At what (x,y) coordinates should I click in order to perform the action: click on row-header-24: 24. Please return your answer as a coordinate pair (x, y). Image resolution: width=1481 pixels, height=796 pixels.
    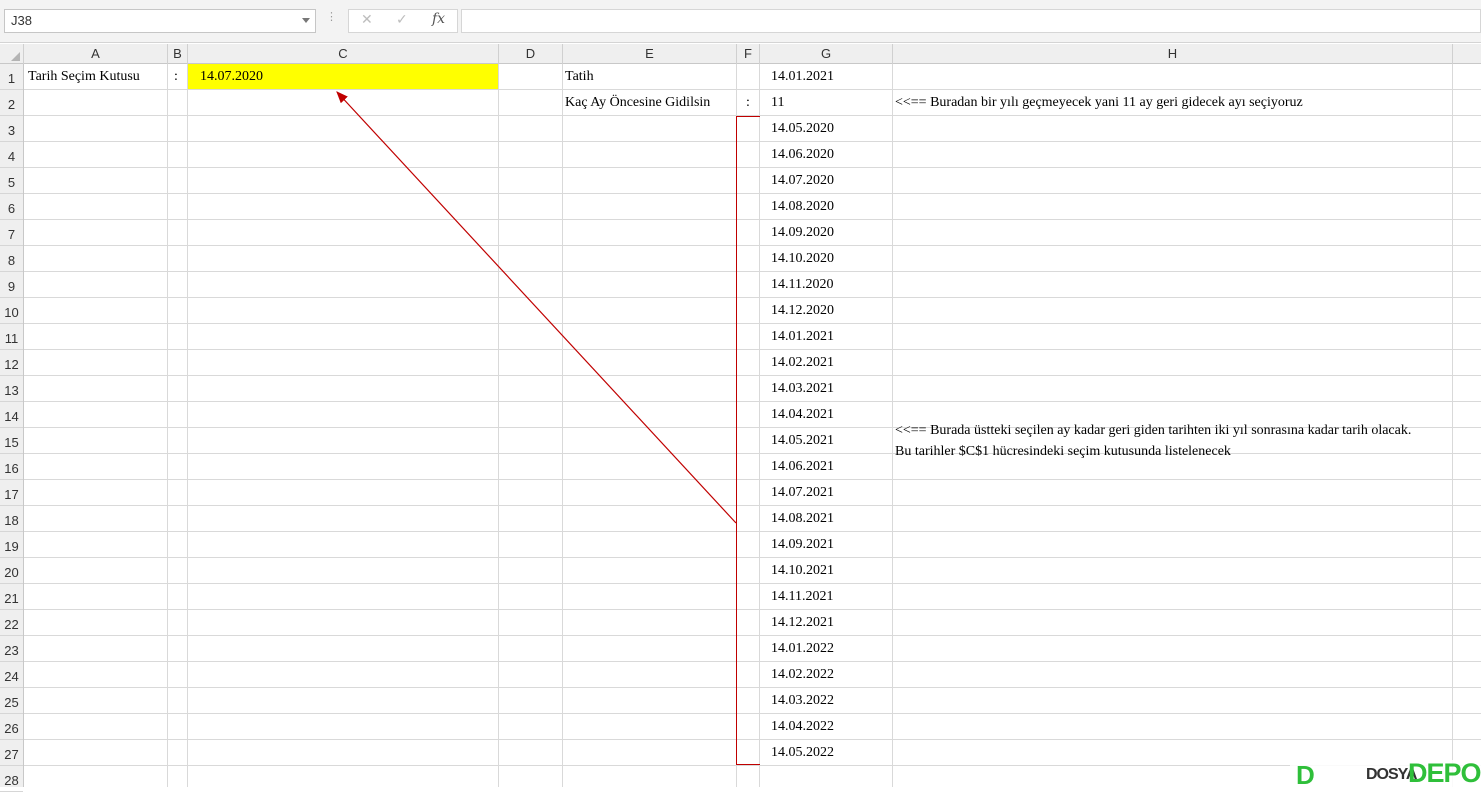
    Looking at the image, I should click on (11, 675).